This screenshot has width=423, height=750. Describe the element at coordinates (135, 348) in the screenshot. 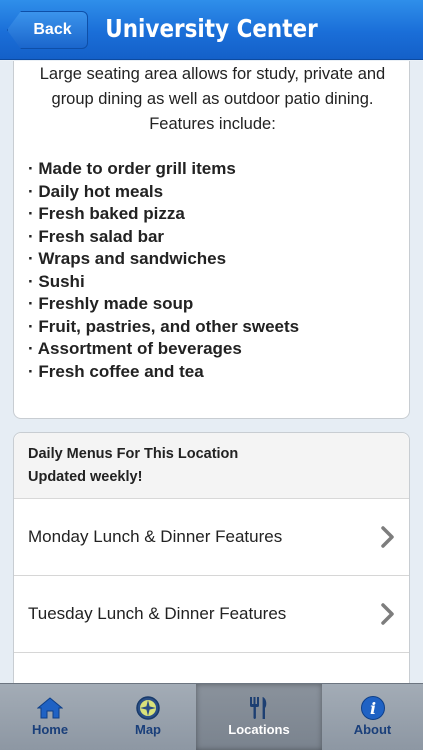

I see `feature-item: · Assortment of beverages` at that location.